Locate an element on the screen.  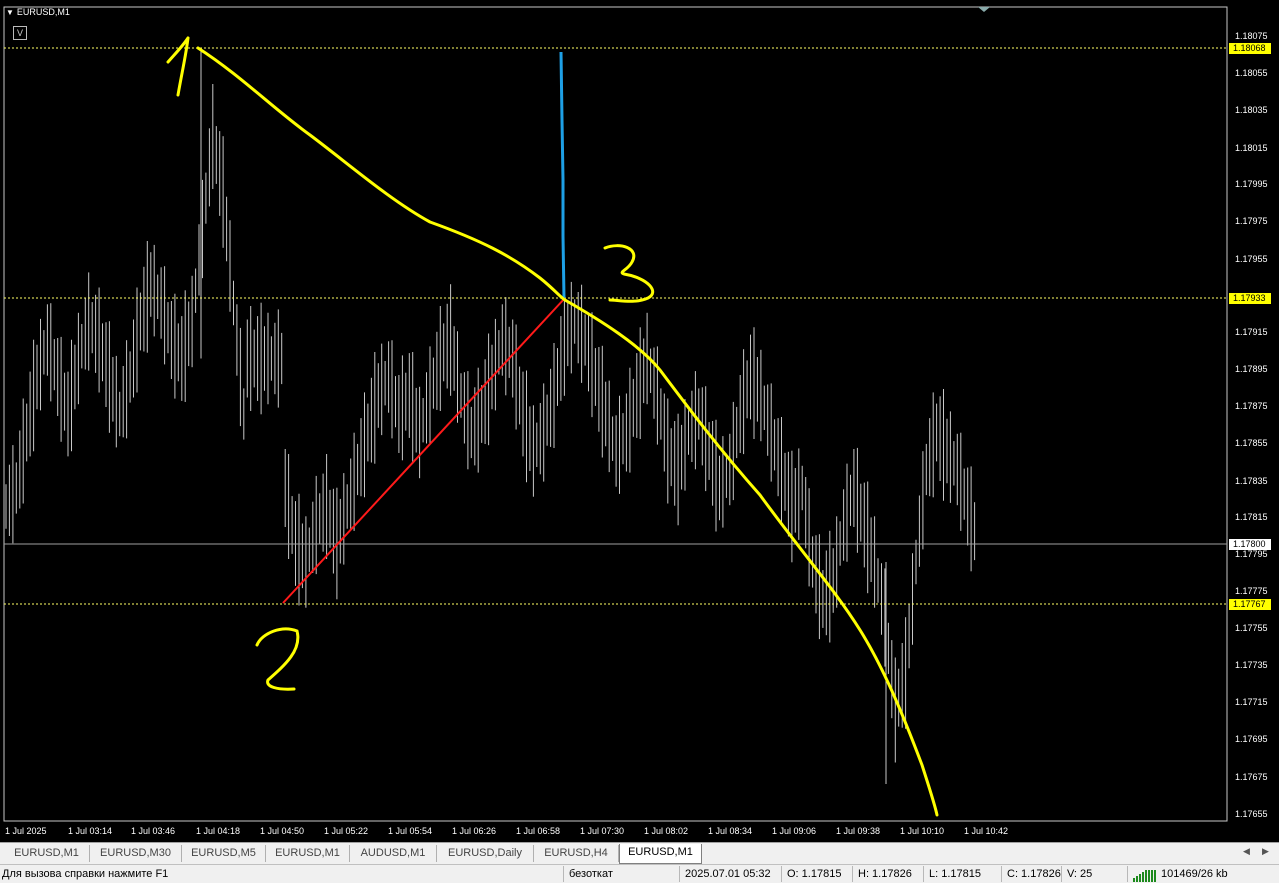
time-label: 1 Jul 09:38 is located at coordinates (858, 831).